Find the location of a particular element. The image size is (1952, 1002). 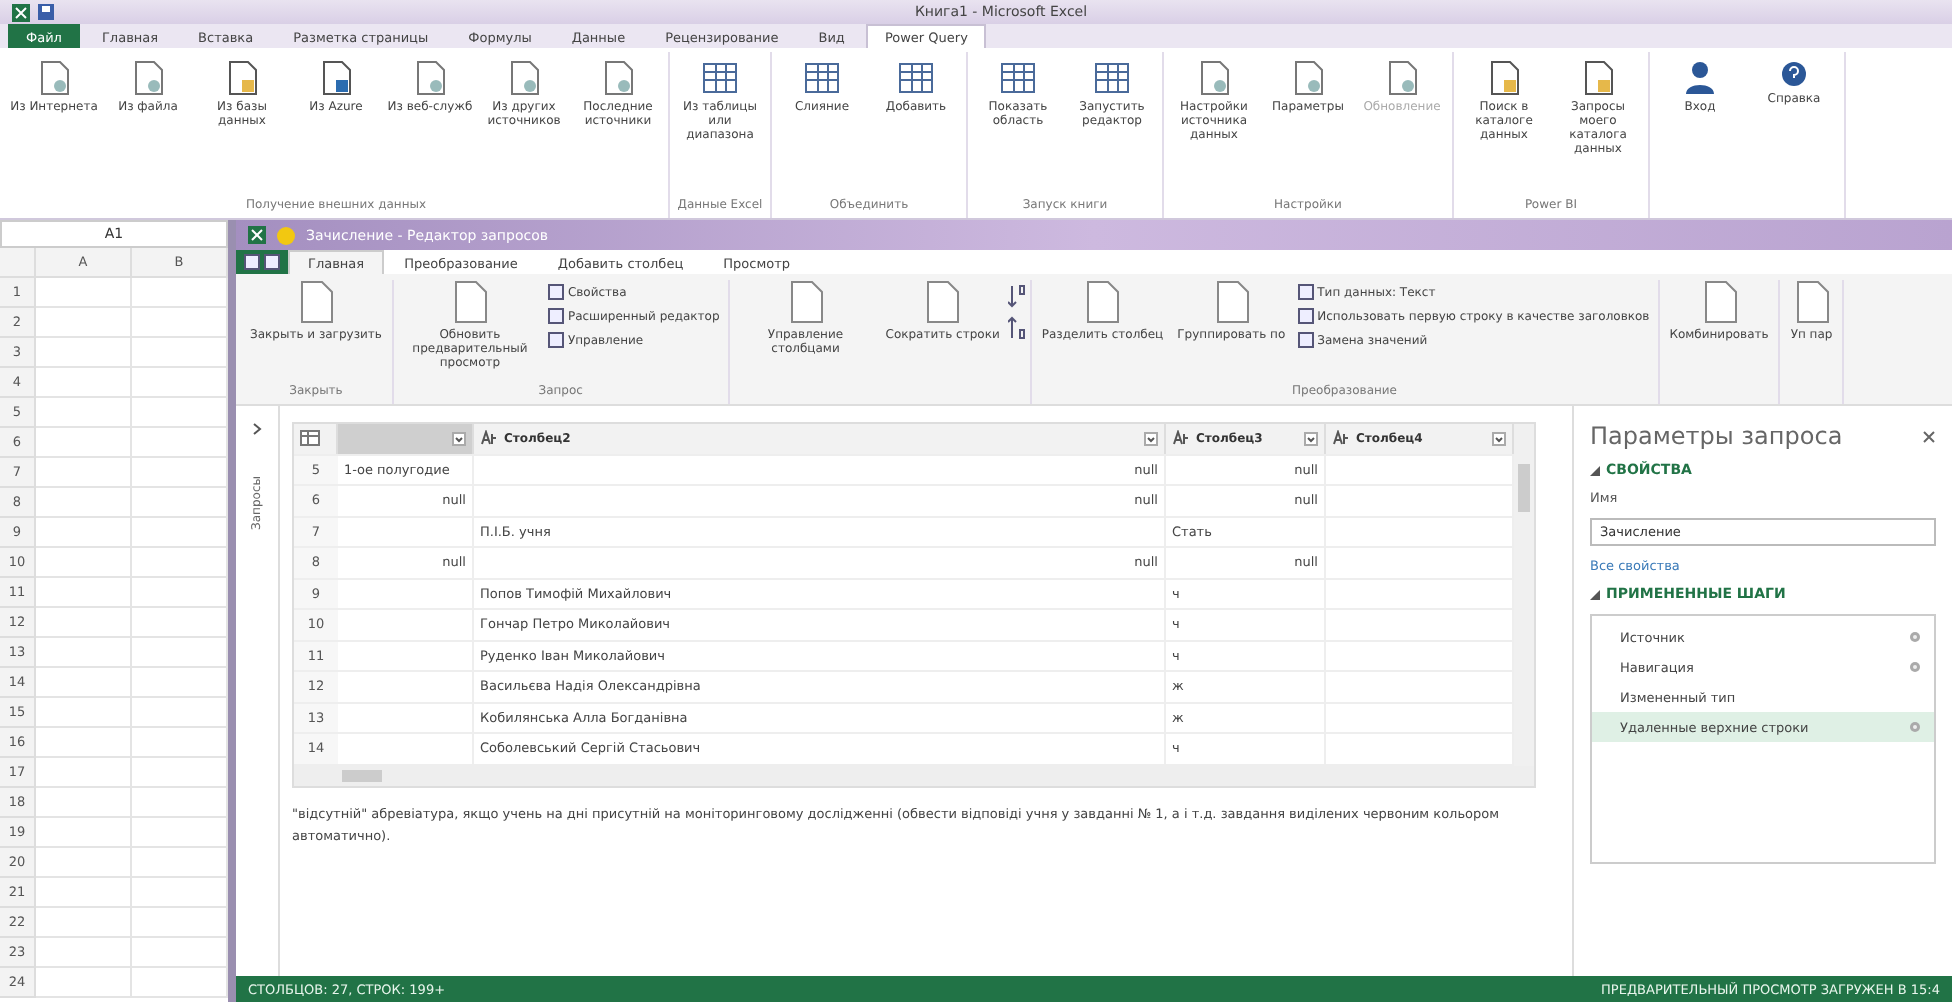

vertical-scrollbar is located at coordinates (1524, 594).